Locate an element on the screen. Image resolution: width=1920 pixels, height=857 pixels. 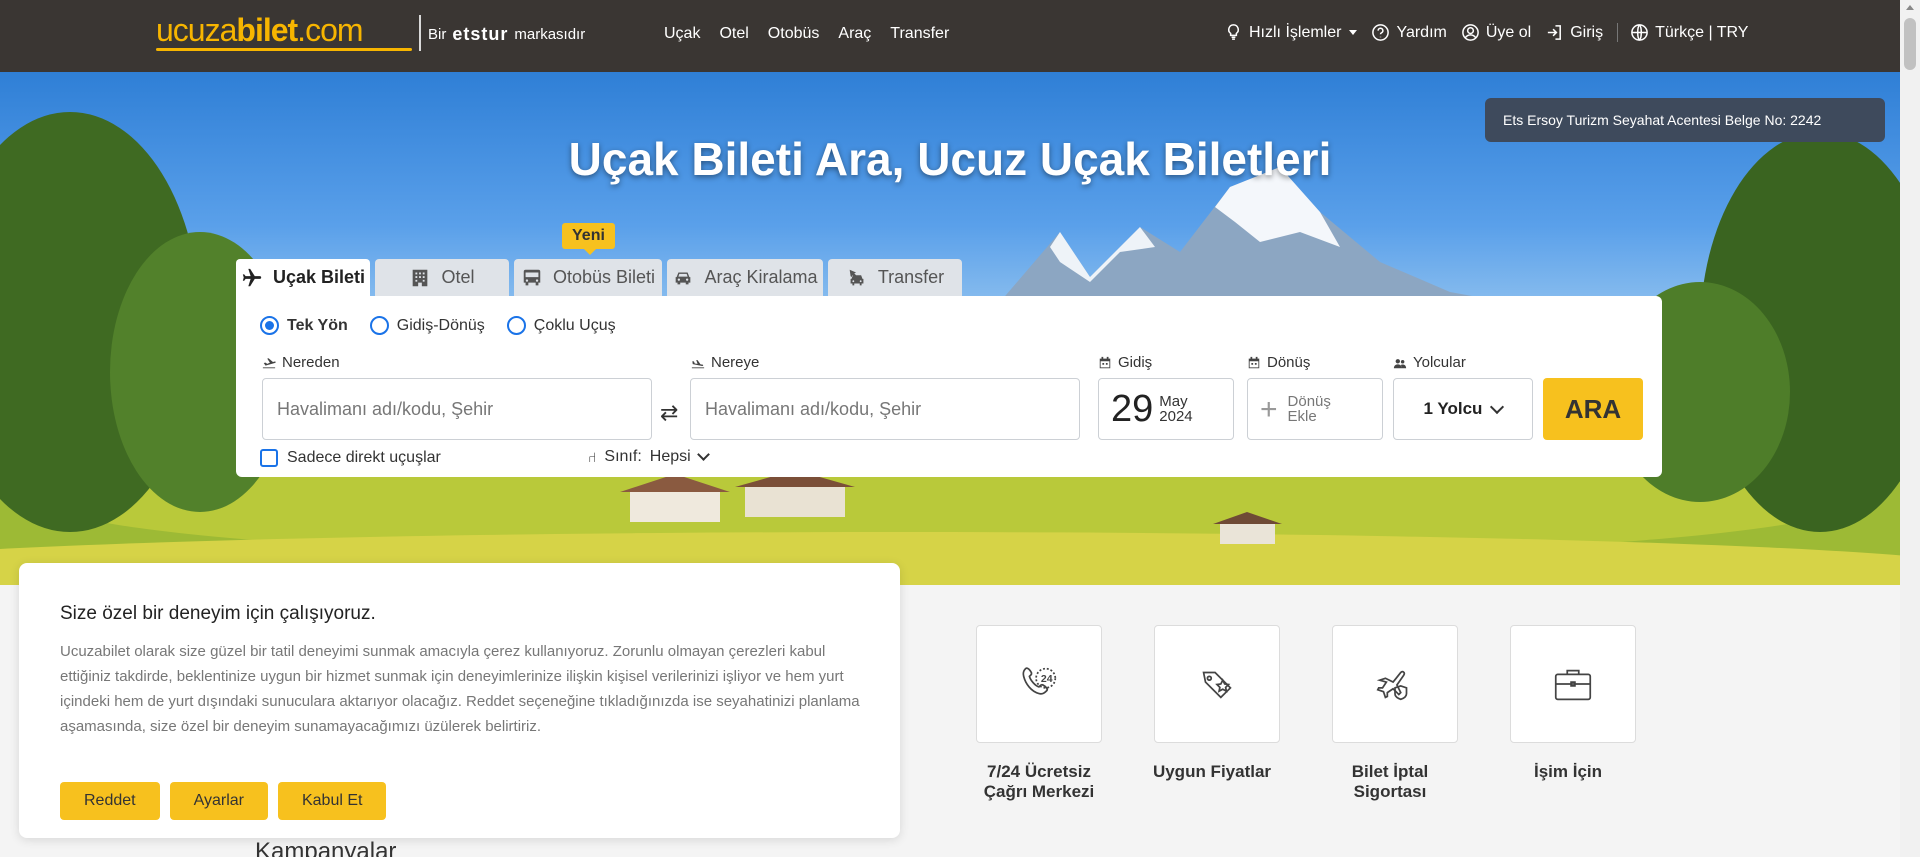
cookie-actions: Reddet Ayarlar Kabul Et is located at coordinates (223, 801).